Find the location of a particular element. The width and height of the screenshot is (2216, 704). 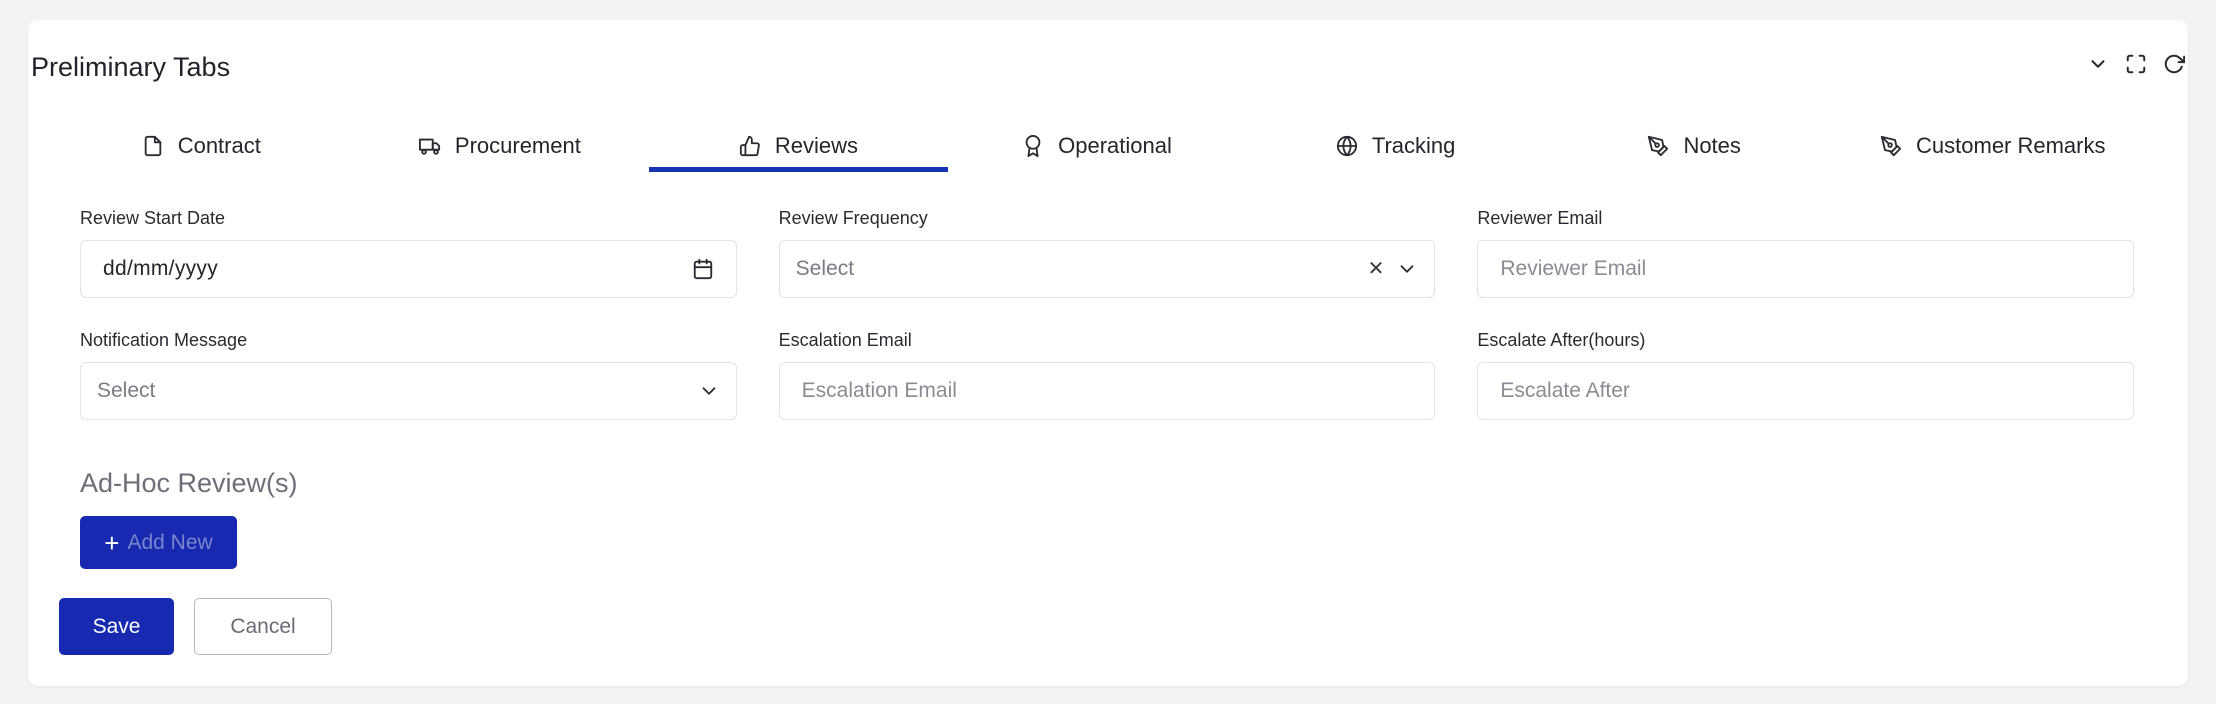

refresh-button is located at coordinates (2174, 64).